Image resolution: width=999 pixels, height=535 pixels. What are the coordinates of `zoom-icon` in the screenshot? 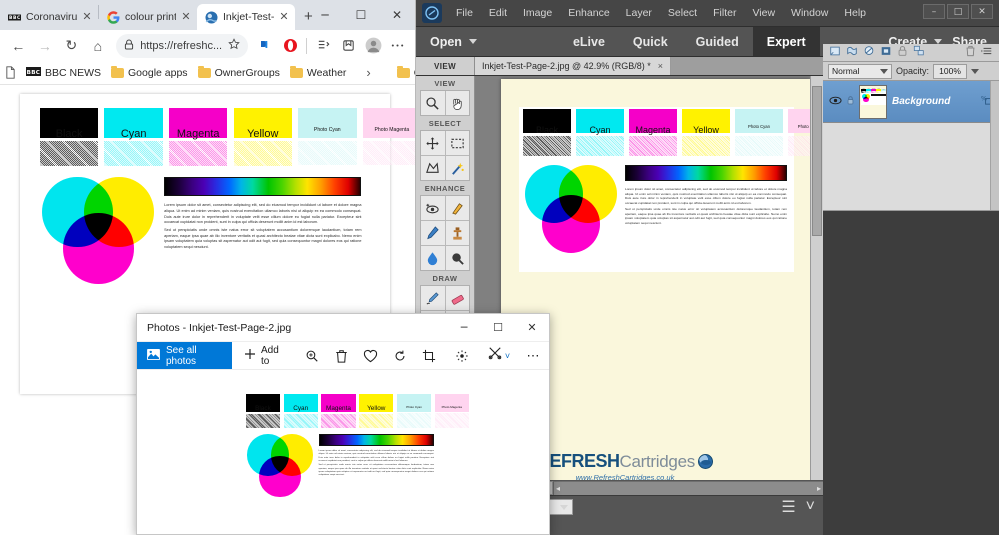 It's located at (312, 355).